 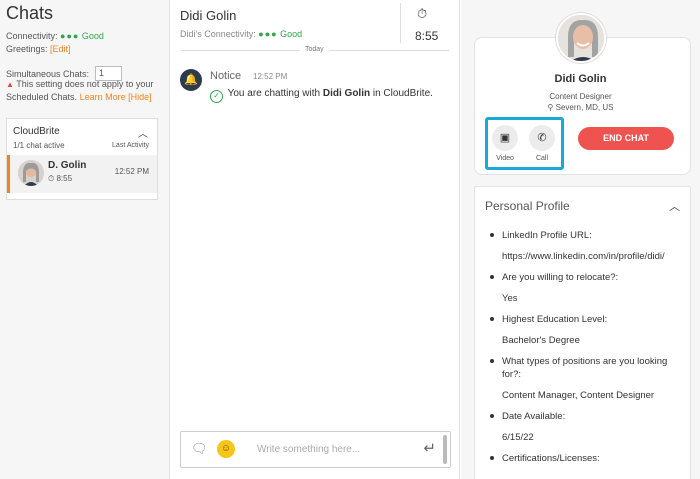 What do you see at coordinates (140, 97) in the screenshot?
I see `hide-link: [Hide]` at bounding box center [140, 97].